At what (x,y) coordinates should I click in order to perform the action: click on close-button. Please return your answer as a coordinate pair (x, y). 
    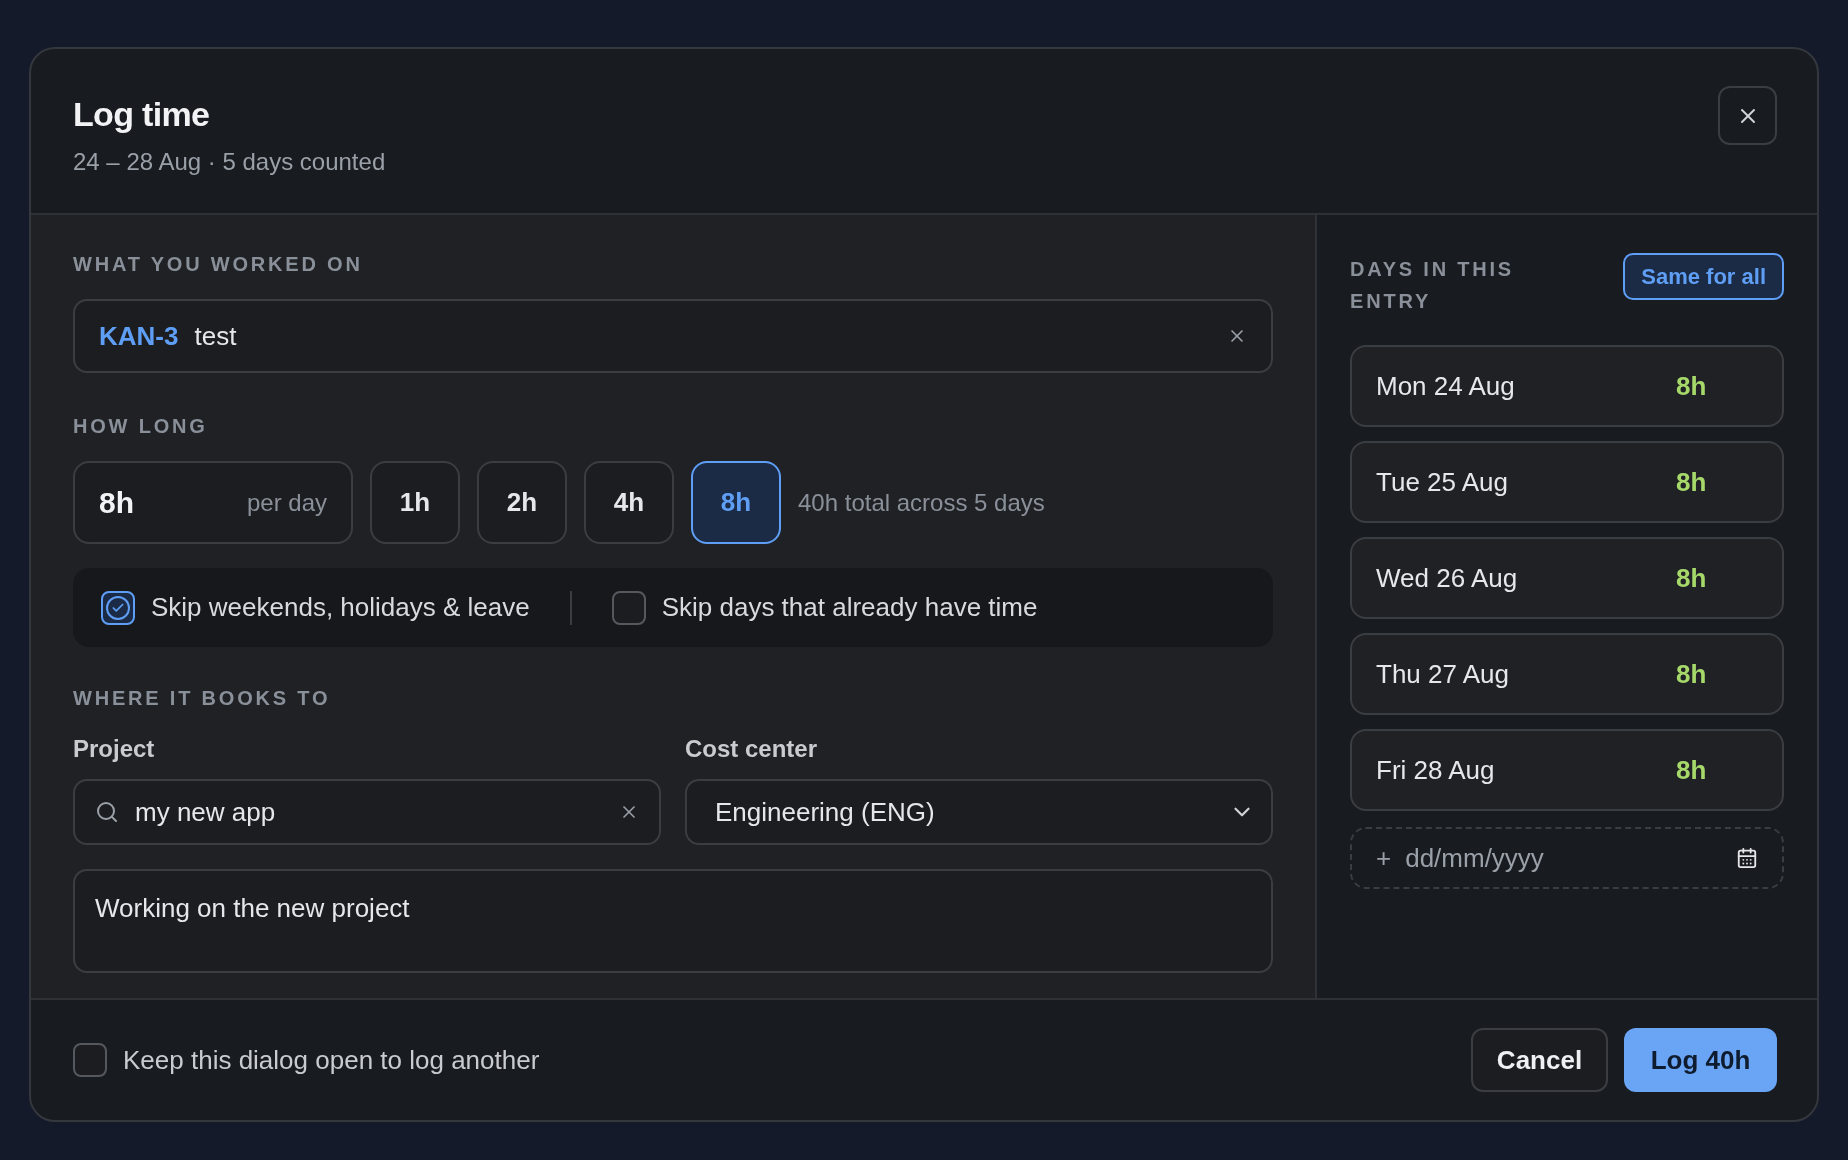
    Looking at the image, I should click on (1747, 115).